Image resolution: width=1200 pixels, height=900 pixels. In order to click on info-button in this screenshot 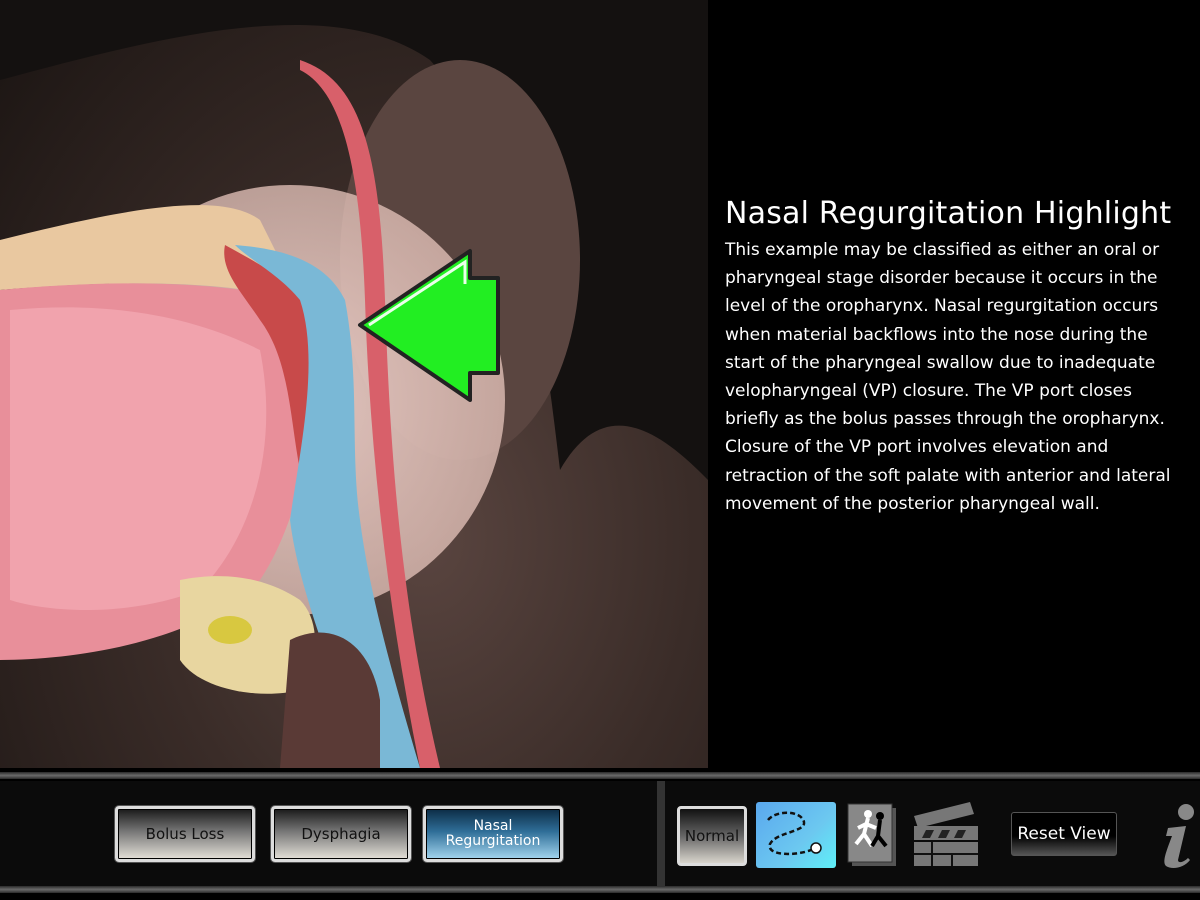, I will do `click(1176, 835)`.